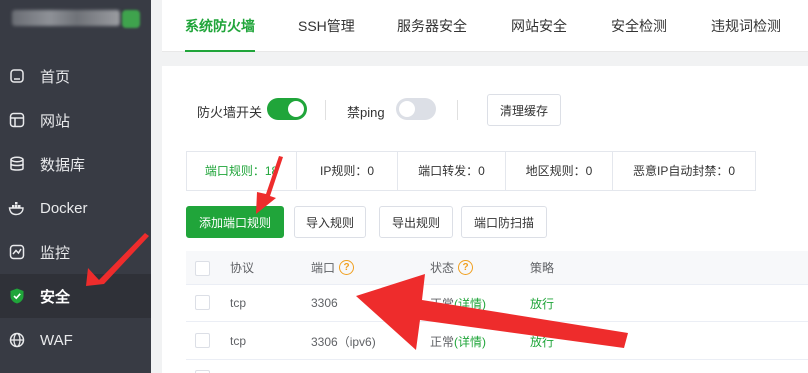 The height and width of the screenshot is (373, 808). I want to click on firewall-controls: 防火墙开关 禁ping 清理缓存, so click(485, 110).